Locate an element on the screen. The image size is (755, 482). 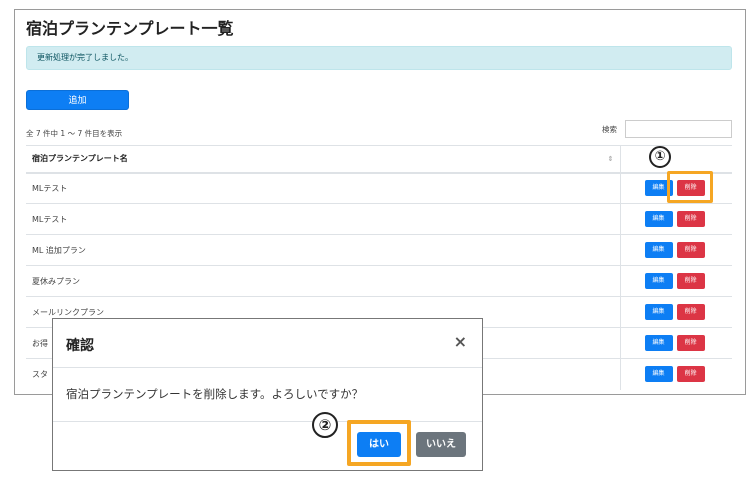
page-title: 宿泊プランテンプレート一覧 is located at coordinates (130, 28).